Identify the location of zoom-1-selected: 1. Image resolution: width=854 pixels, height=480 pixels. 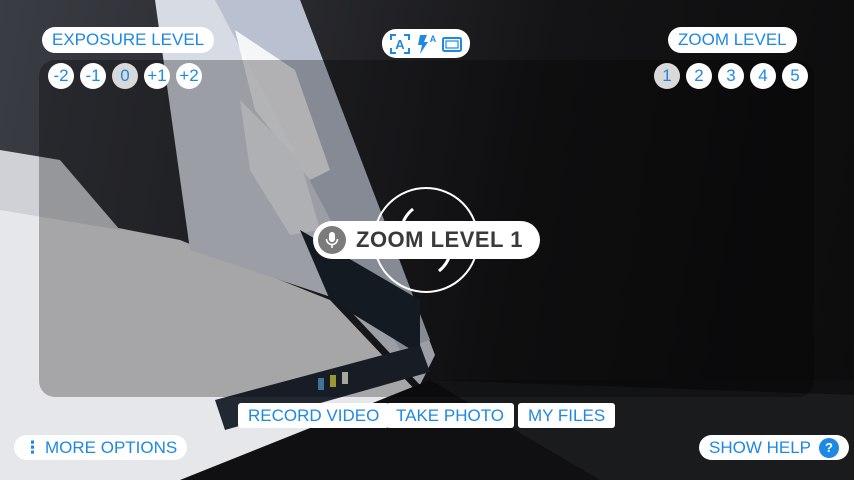
(667, 76).